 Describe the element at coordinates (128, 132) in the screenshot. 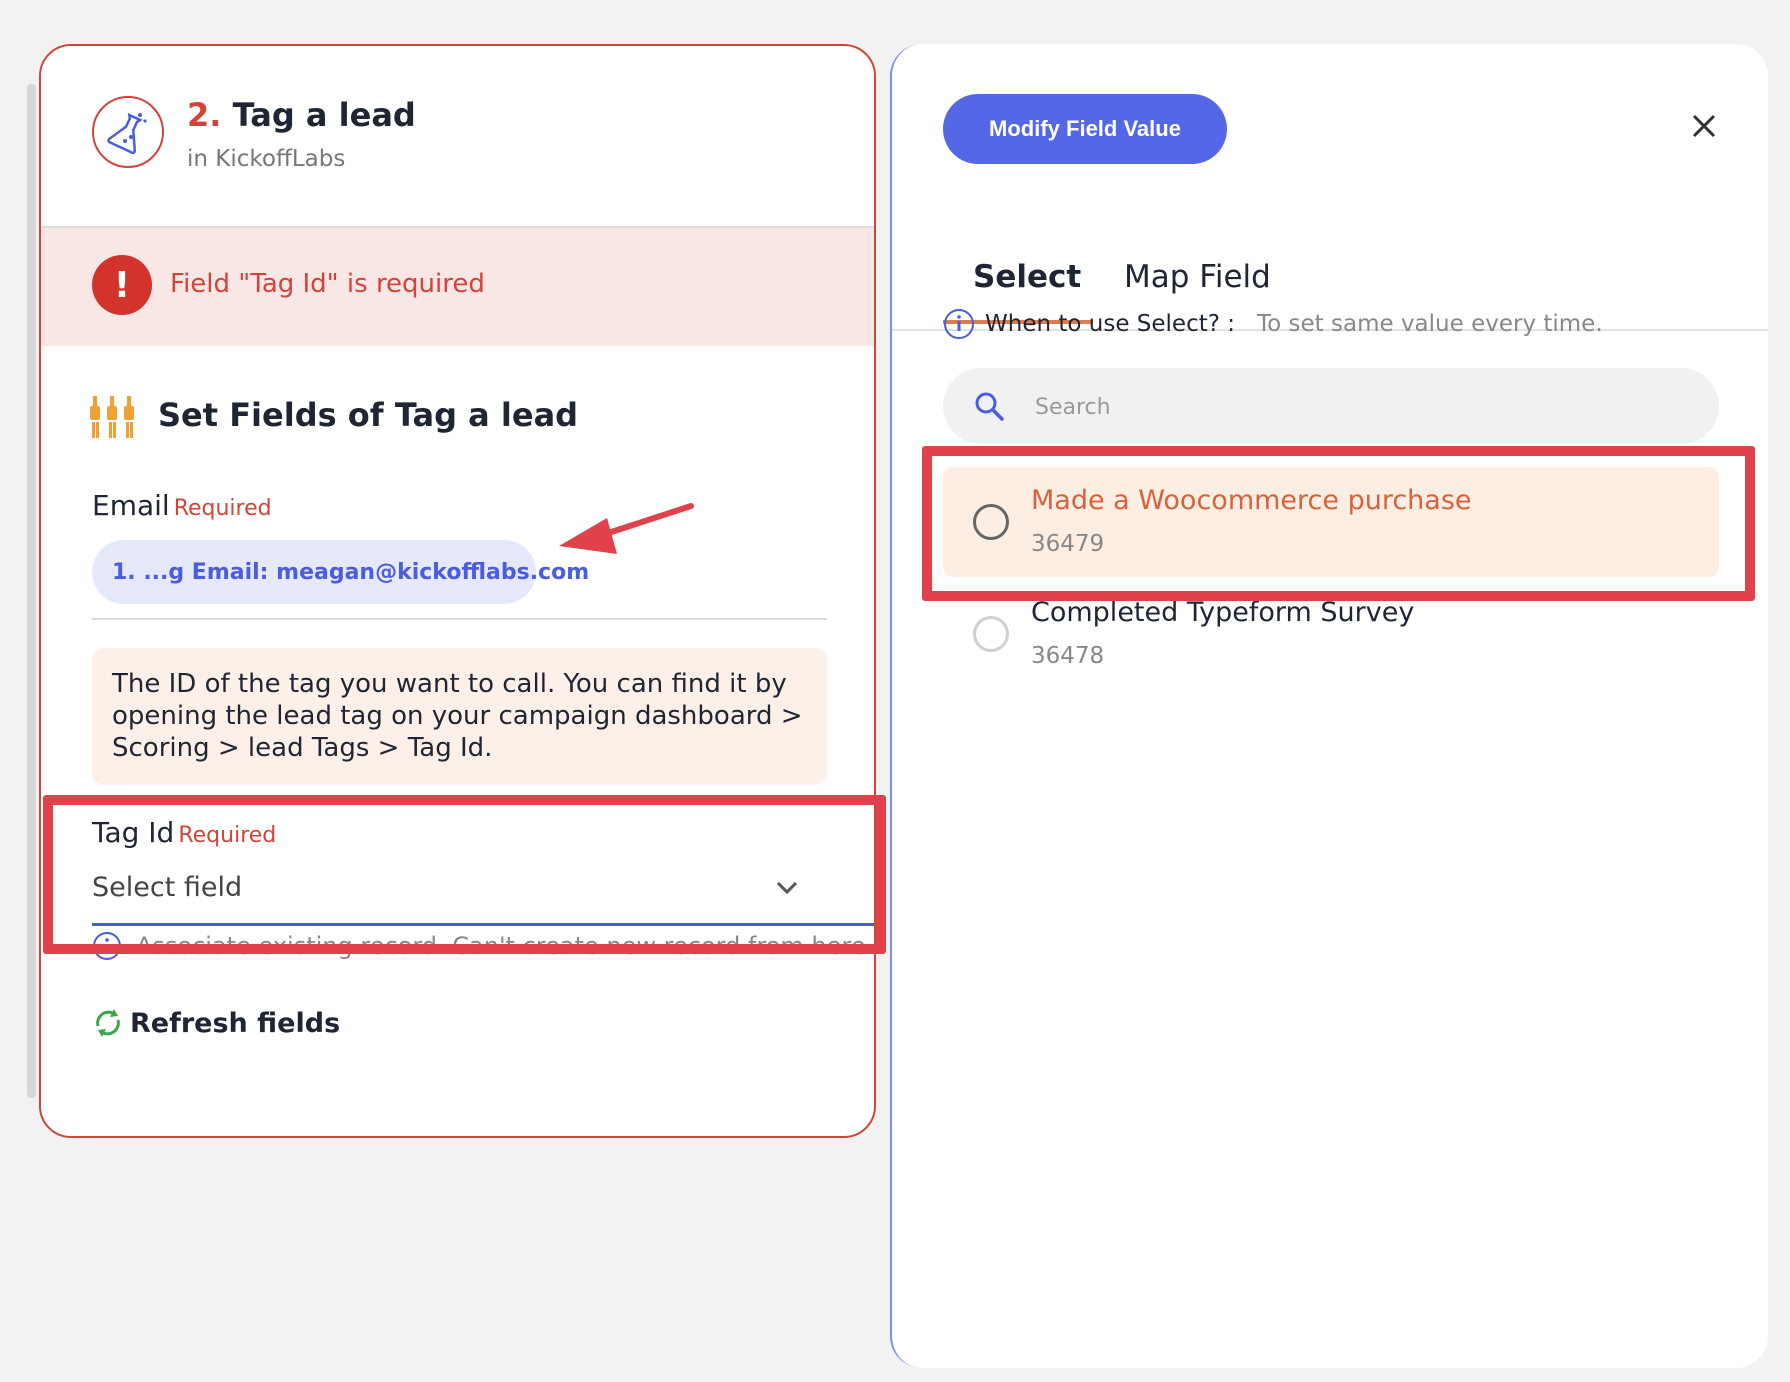

I see `kickofflabs-icon` at that location.